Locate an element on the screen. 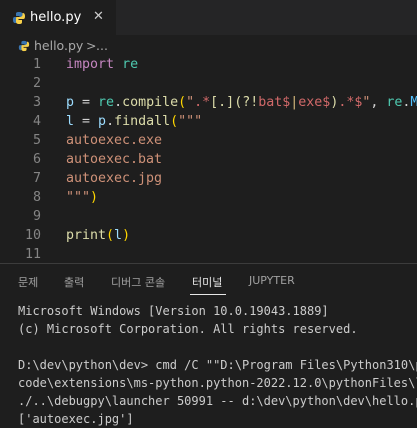 This screenshot has width=417, height=428. active-tab-indicator is located at coordinates (208, 294).